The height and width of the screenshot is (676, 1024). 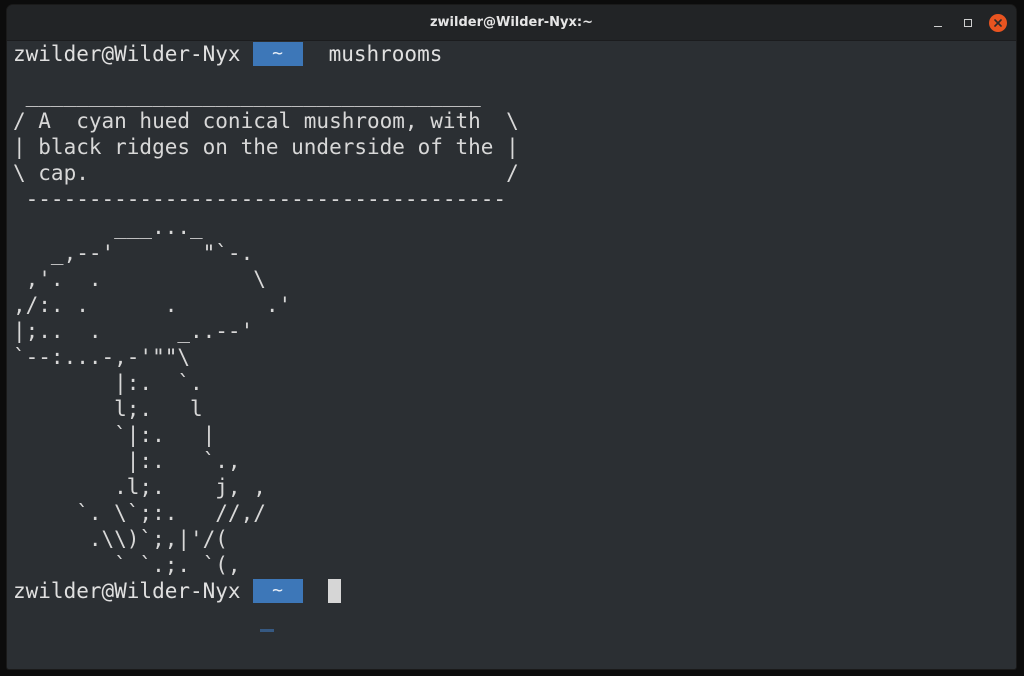 I want to click on minimize-icon, so click(x=938, y=26).